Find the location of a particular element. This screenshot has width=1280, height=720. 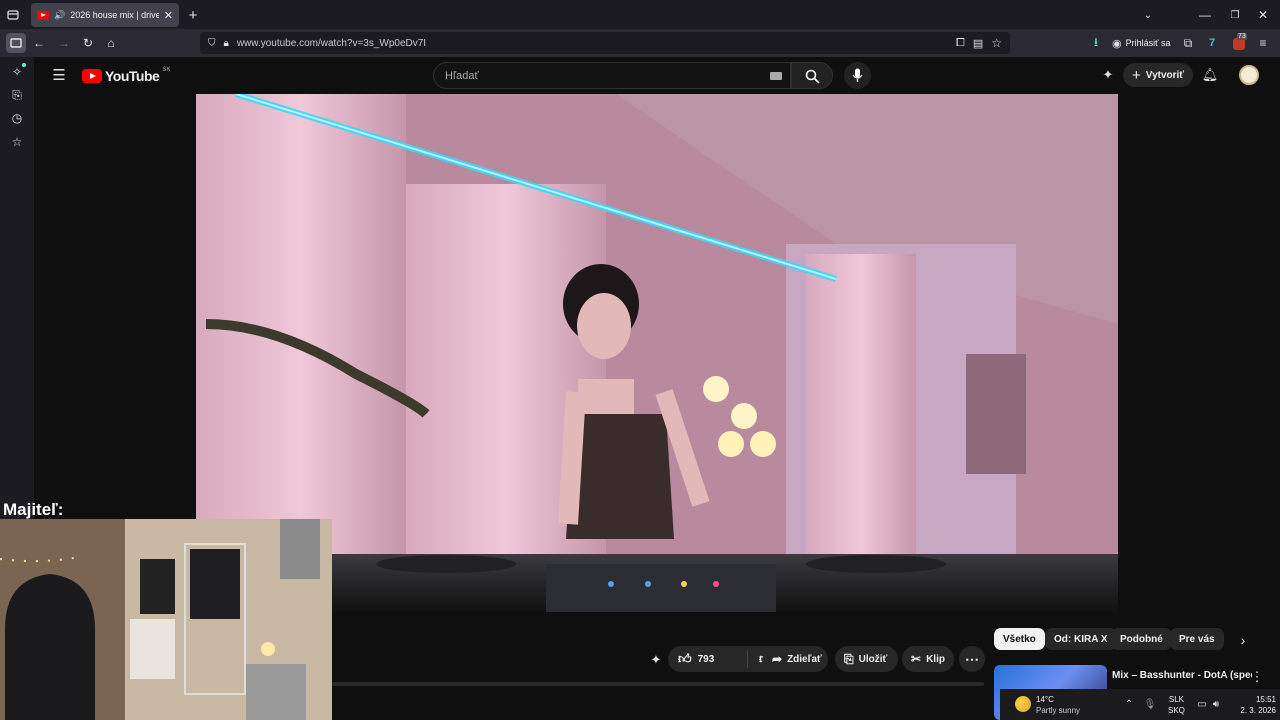

shield-icon: ⛉ is located at coordinates (212, 43).